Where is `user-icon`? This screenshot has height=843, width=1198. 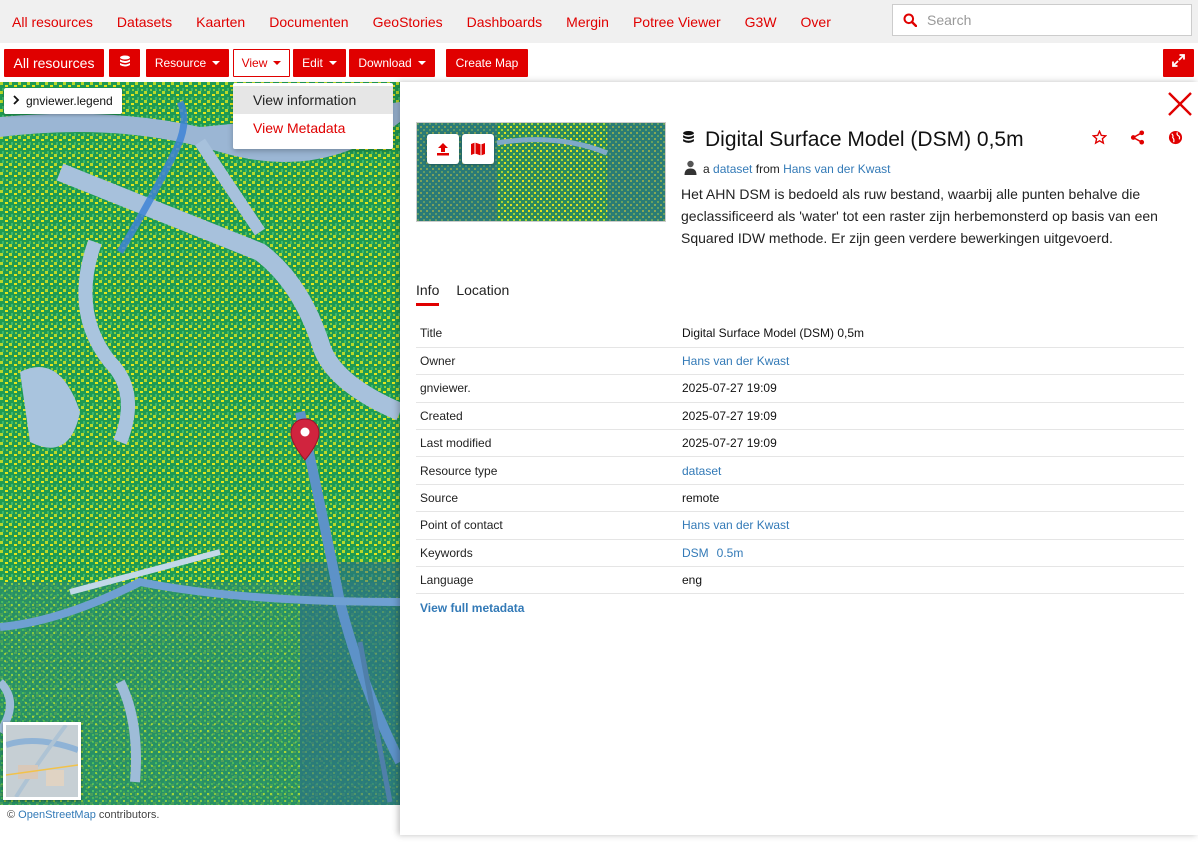 user-icon is located at coordinates (690, 169).